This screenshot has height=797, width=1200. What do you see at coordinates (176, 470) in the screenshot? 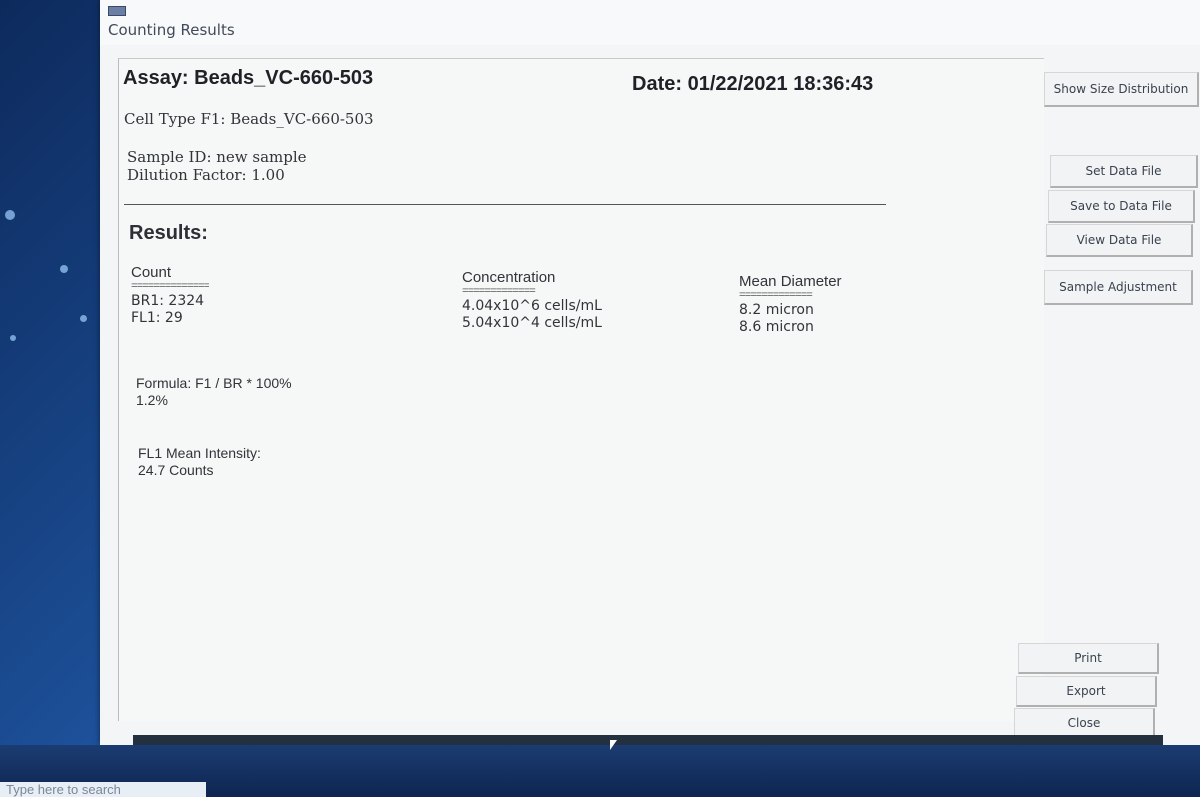
I see `intensity-value: 24.7 Counts` at bounding box center [176, 470].